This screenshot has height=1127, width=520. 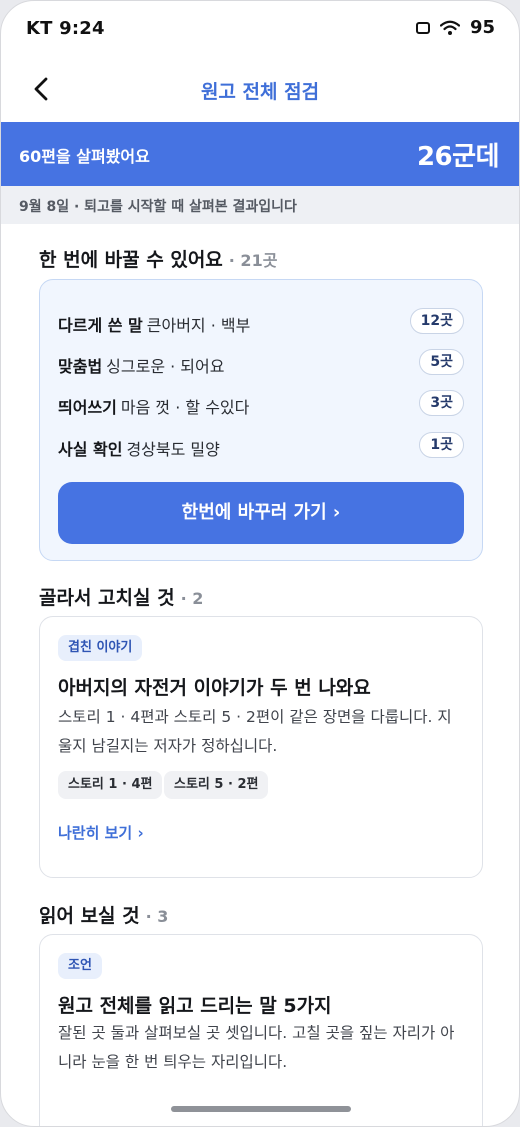 I want to click on fix-row-count: 1곳, so click(x=441, y=445).